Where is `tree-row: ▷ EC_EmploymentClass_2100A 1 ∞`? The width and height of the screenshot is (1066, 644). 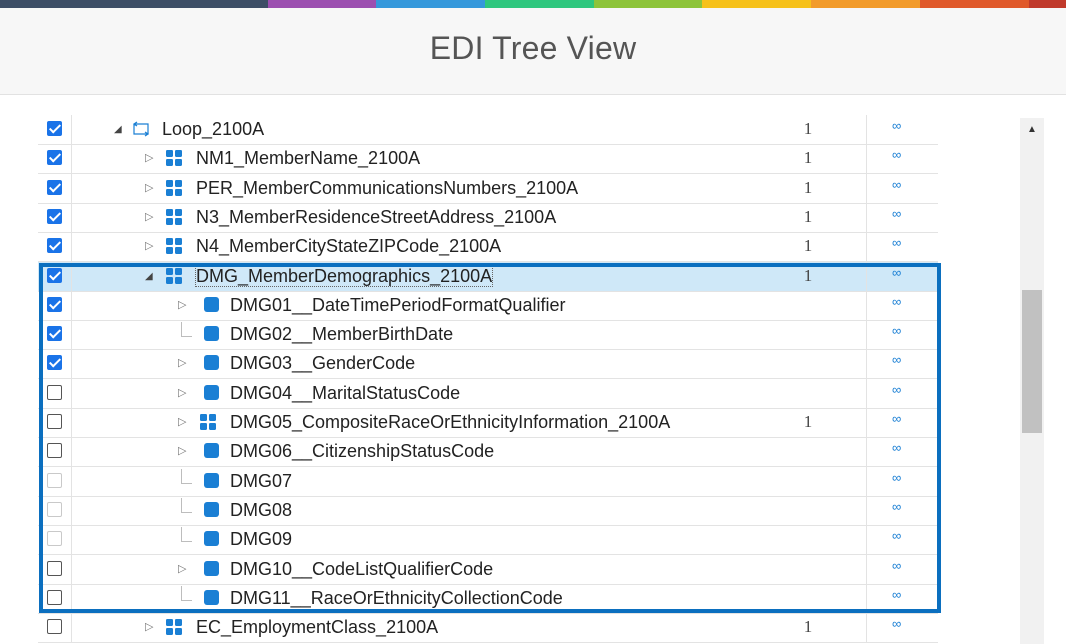 tree-row: ▷ EC_EmploymentClass_2100A 1 ∞ is located at coordinates (488, 628).